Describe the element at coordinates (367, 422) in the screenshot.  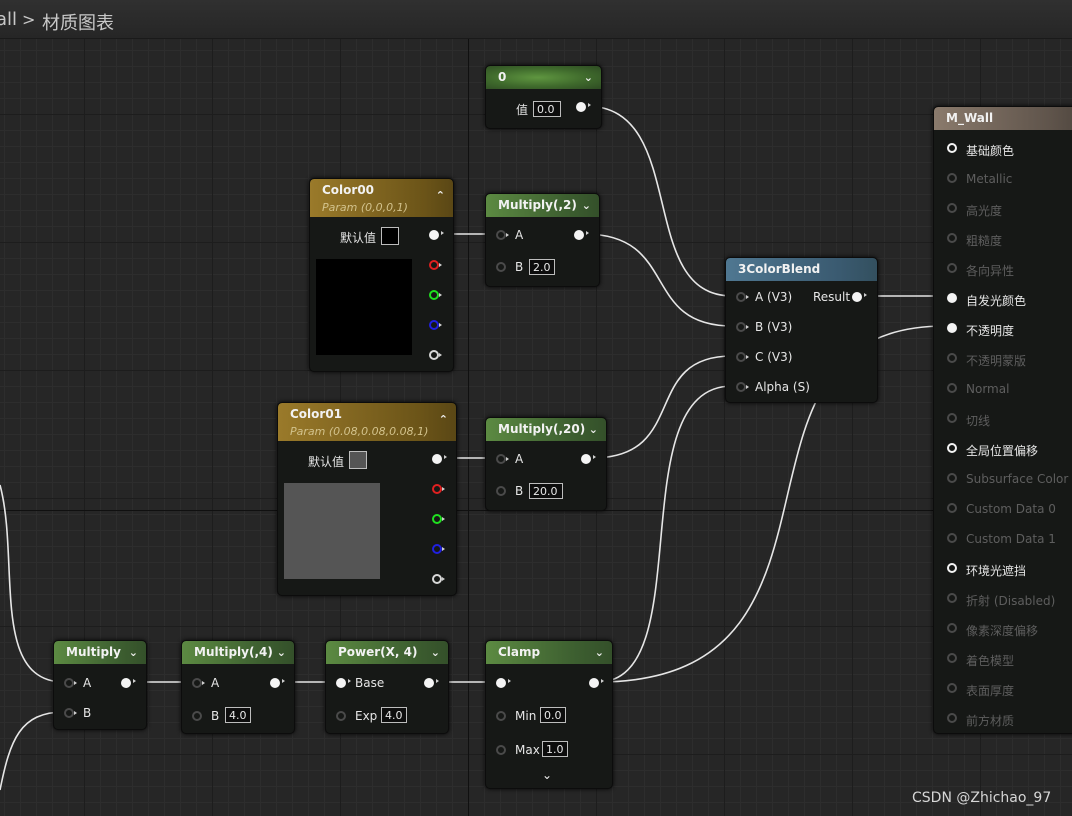
I see `color01-node-header: Color01 Param (0.08,0.08,0.08,1) ⌃` at that location.